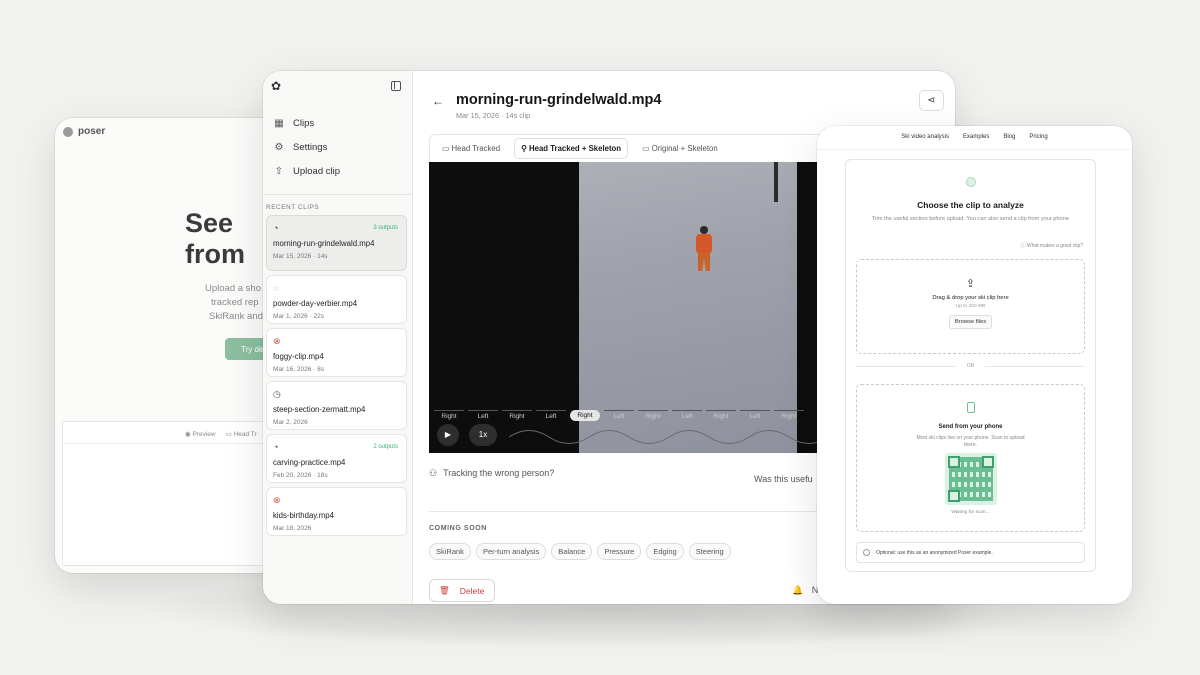 This screenshot has width=1200, height=675. I want to click on head-tracked-tab: ▭ Head Tr, so click(241, 436).